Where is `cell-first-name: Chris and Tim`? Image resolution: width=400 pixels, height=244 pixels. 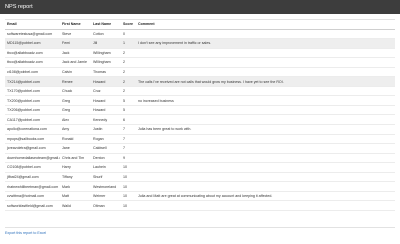
cell-first-name: Chris and Tim is located at coordinates (75, 158).